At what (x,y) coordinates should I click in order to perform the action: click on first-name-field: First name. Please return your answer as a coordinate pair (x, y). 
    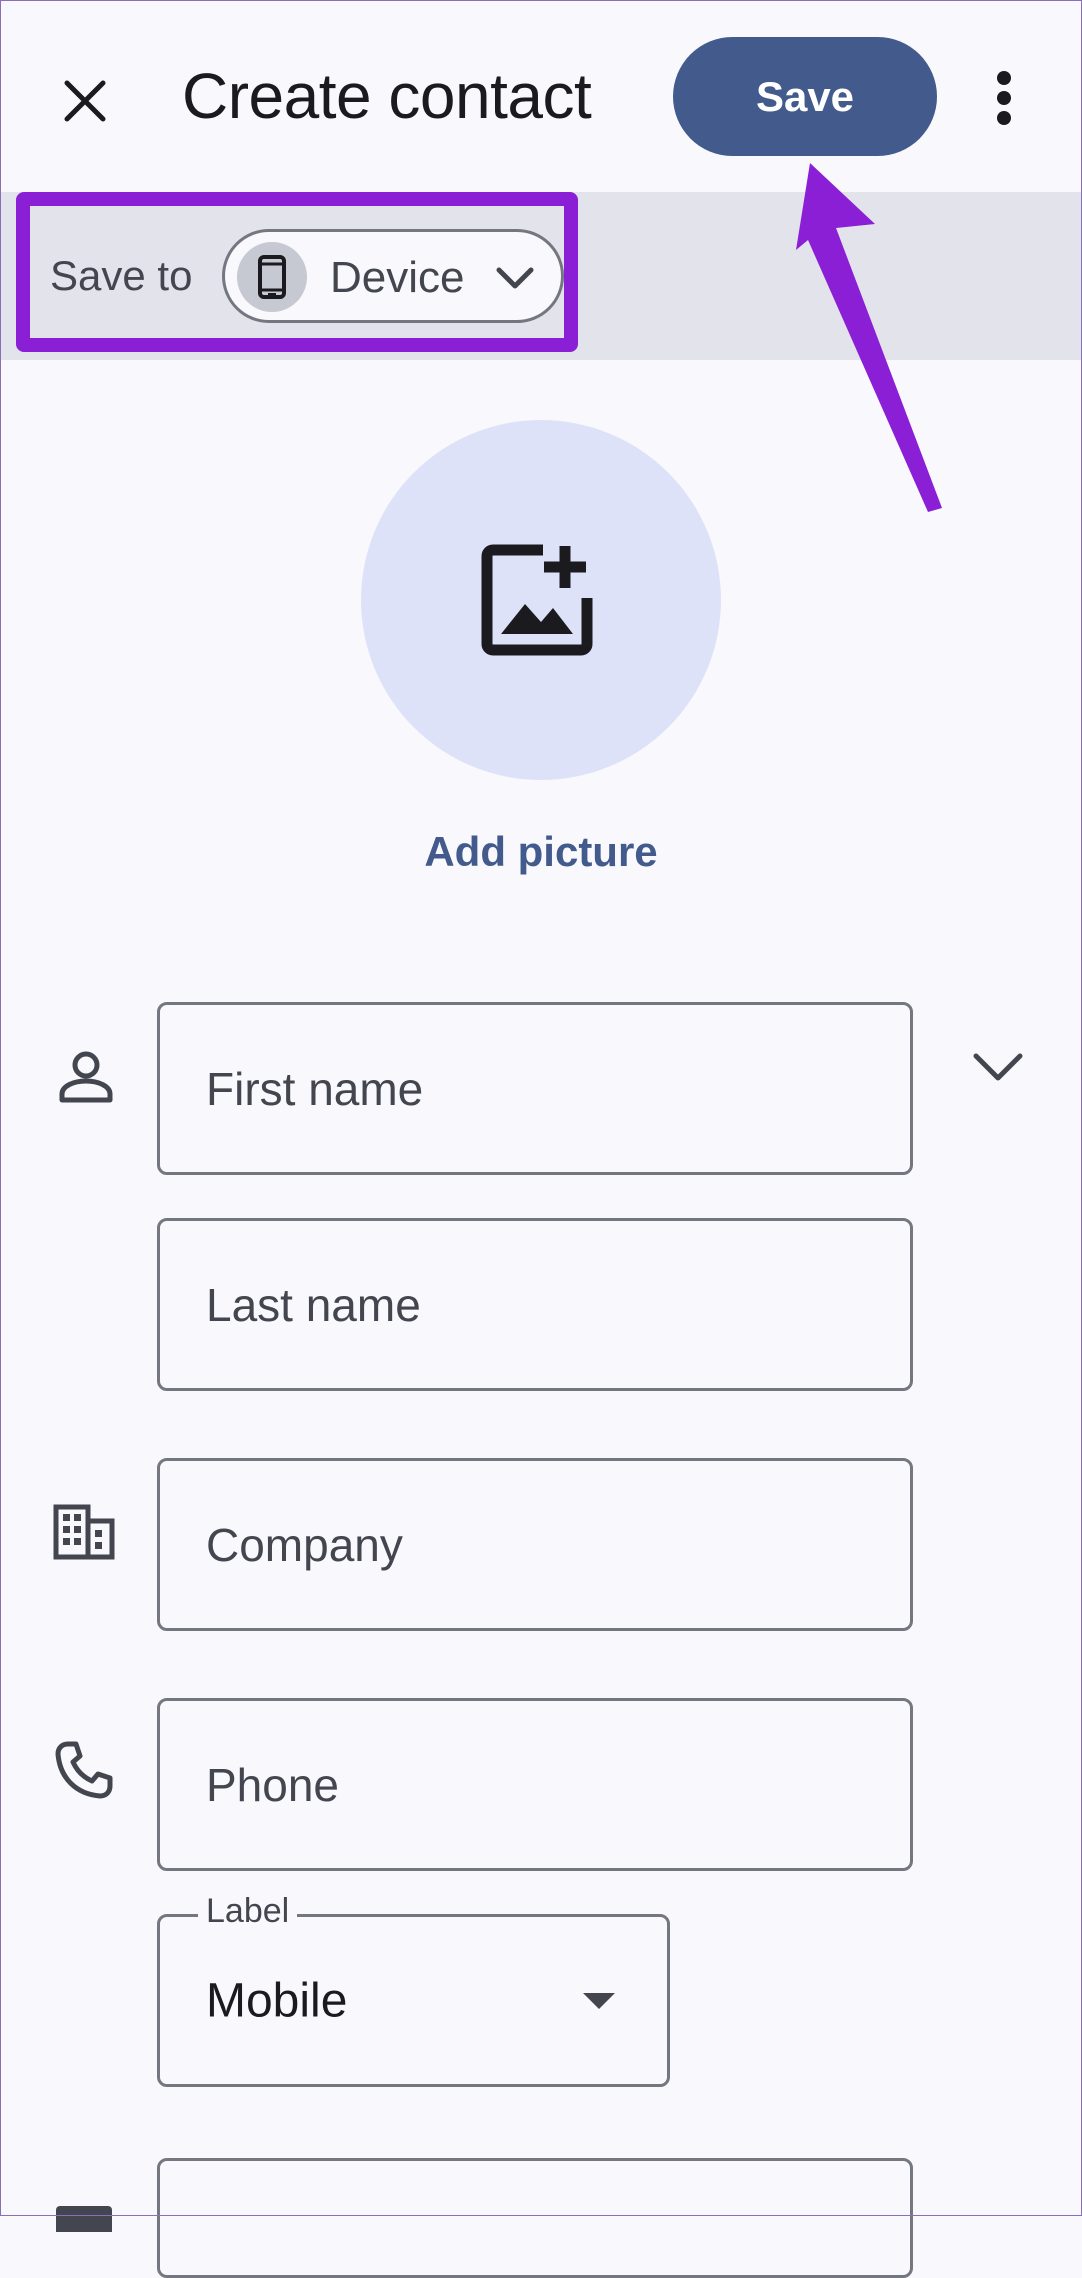
    Looking at the image, I should click on (535, 1088).